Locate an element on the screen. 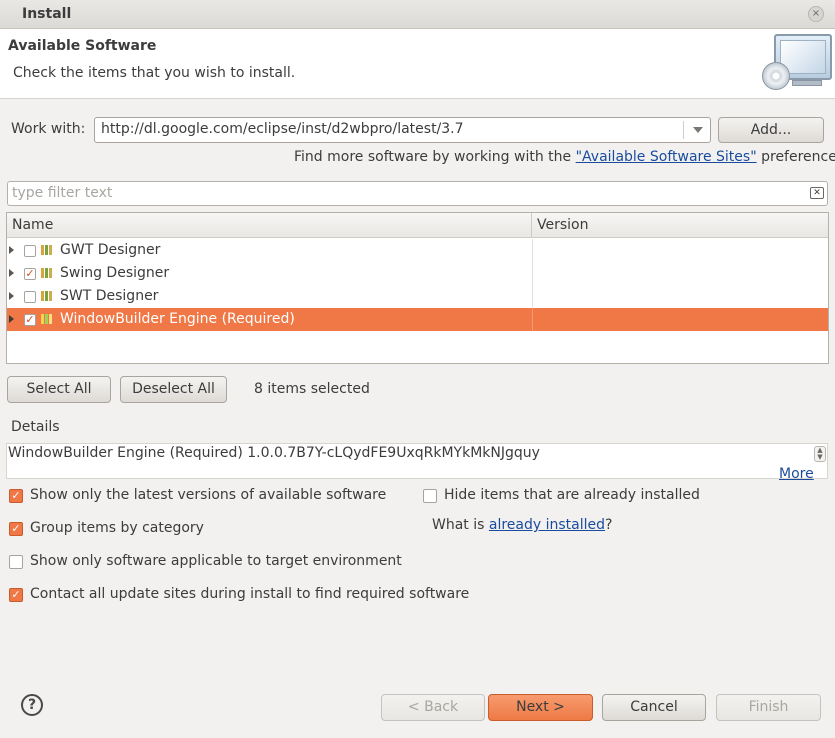  page-title: Available Software is located at coordinates (82, 46).